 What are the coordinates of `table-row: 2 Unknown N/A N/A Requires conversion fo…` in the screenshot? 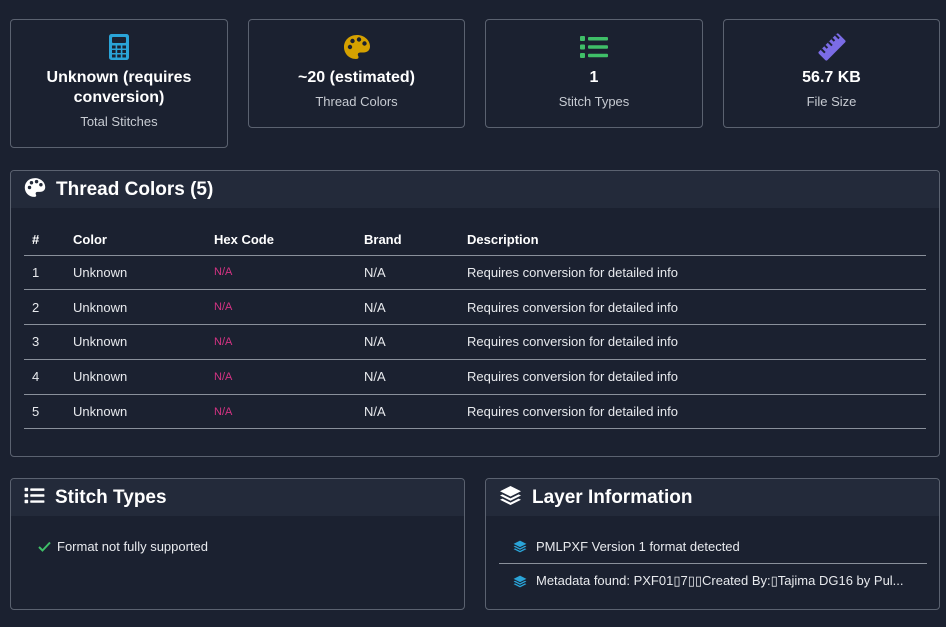 It's located at (475, 307).